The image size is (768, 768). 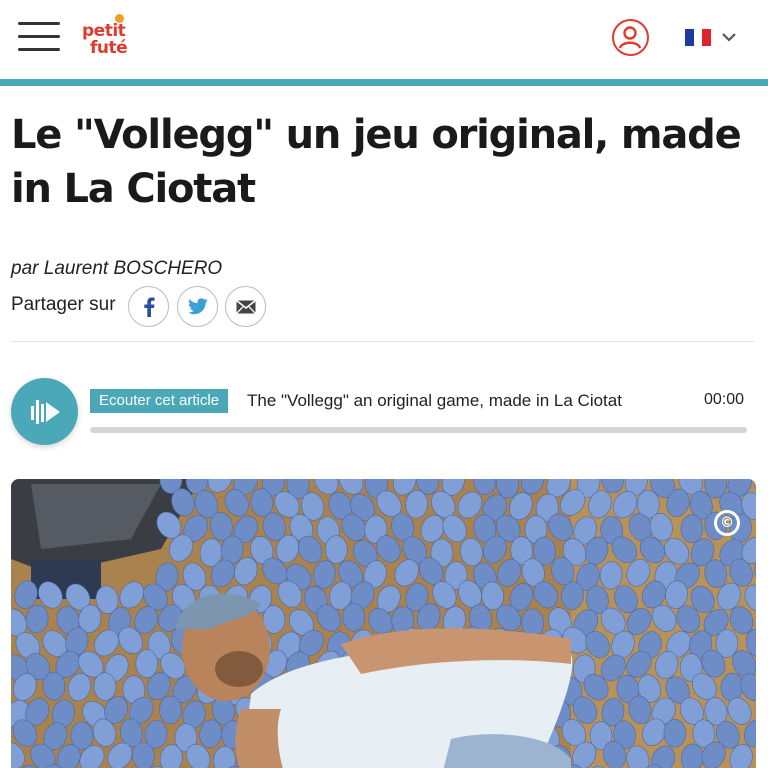 What do you see at coordinates (159, 401) in the screenshot?
I see `listen-article-badge: Ecouter cet article` at bounding box center [159, 401].